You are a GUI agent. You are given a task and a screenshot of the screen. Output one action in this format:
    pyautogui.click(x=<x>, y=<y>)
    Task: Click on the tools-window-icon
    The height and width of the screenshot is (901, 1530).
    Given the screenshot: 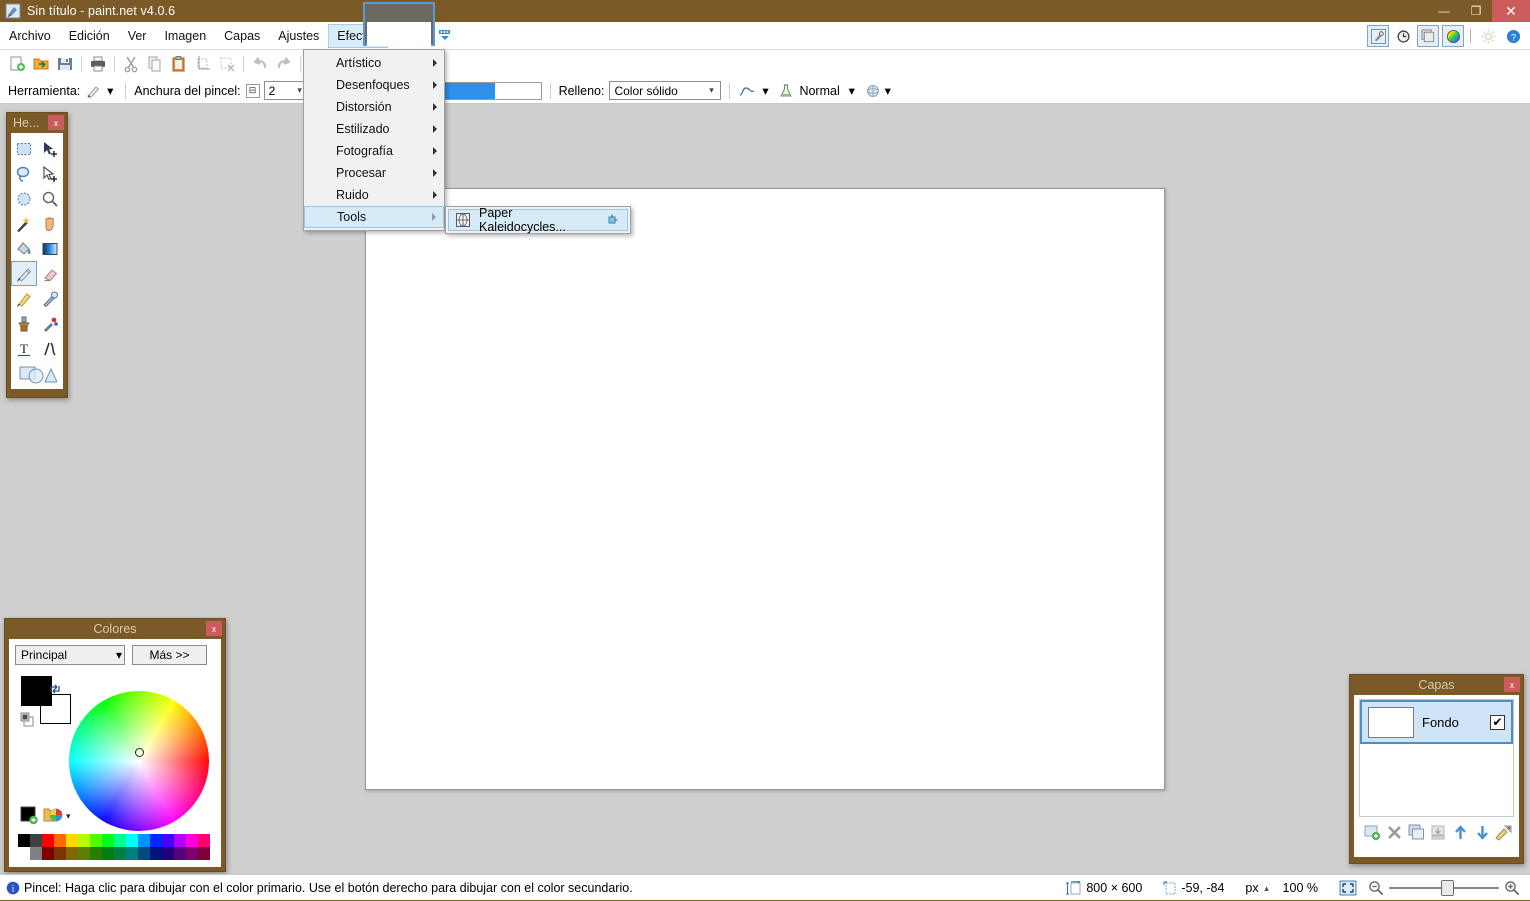 What is the action you would take?
    pyautogui.click(x=1378, y=36)
    